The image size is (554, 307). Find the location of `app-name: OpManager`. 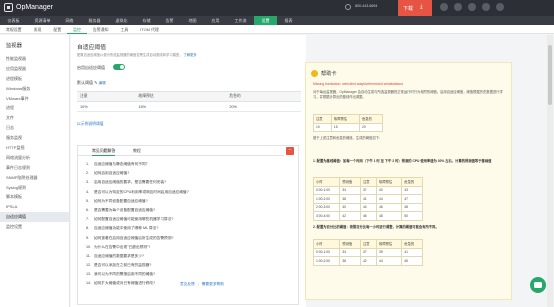

app-name: OpManager is located at coordinates (34, 7).